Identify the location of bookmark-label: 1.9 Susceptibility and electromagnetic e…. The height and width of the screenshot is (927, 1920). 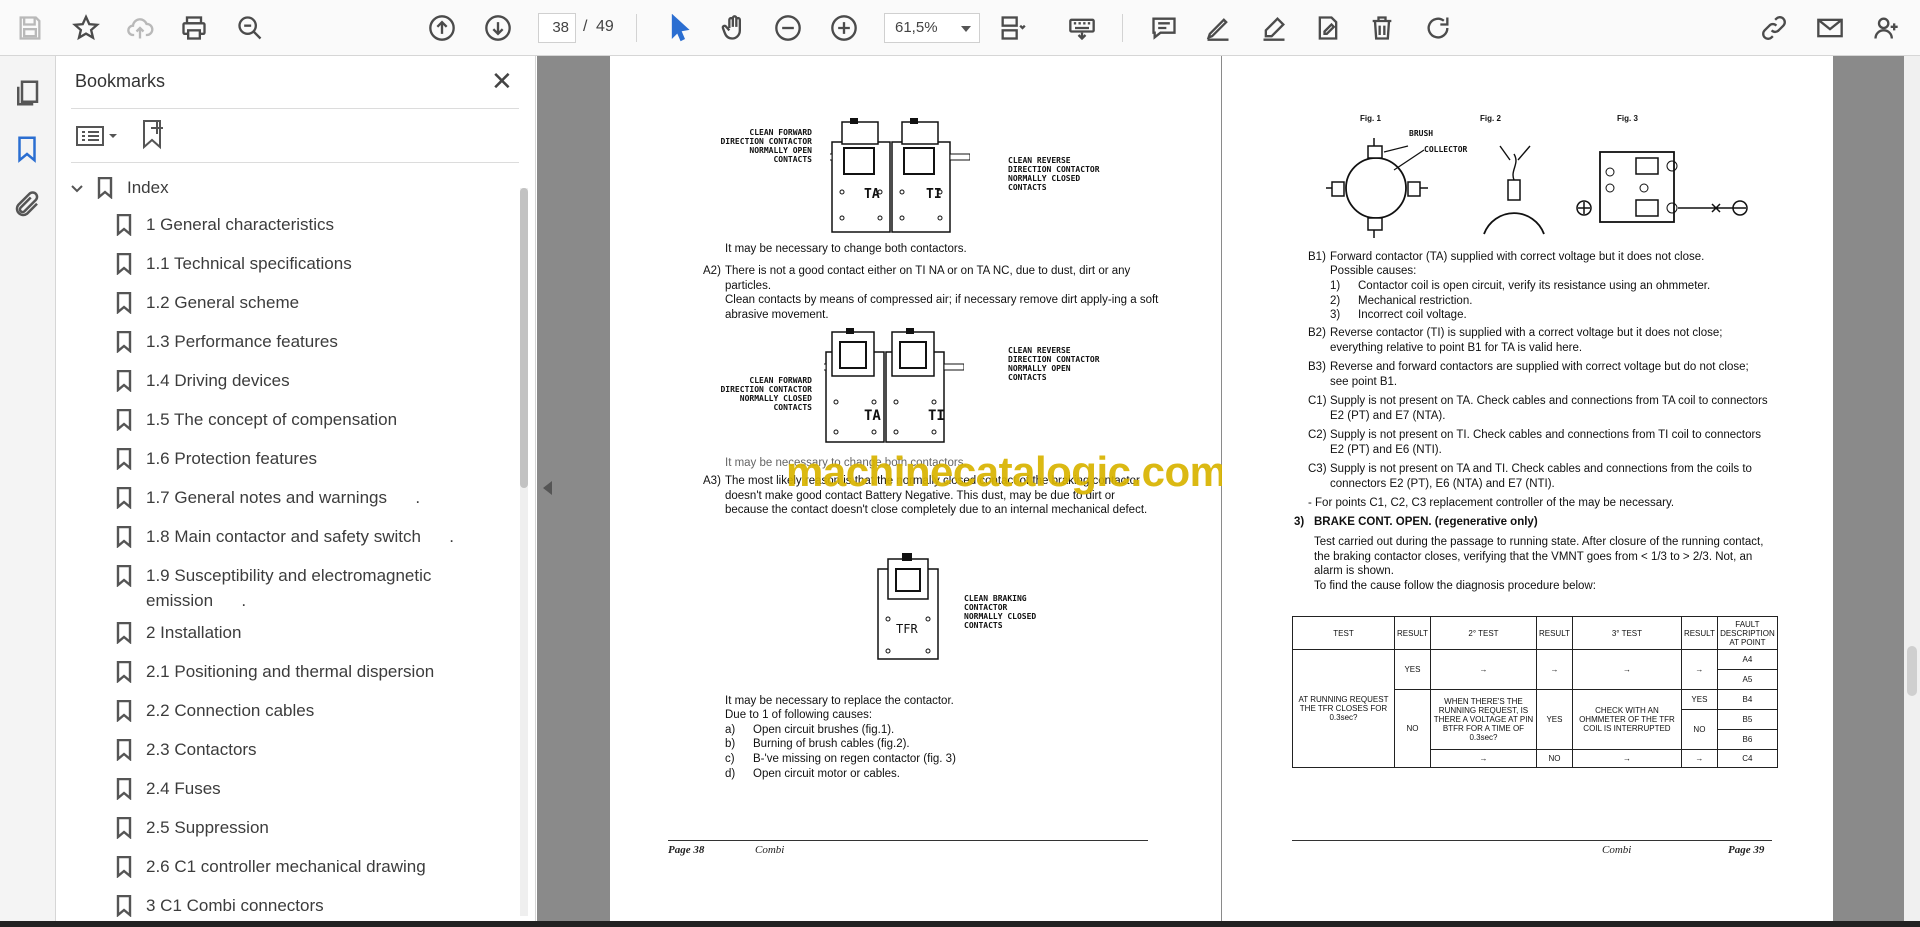
(291, 588).